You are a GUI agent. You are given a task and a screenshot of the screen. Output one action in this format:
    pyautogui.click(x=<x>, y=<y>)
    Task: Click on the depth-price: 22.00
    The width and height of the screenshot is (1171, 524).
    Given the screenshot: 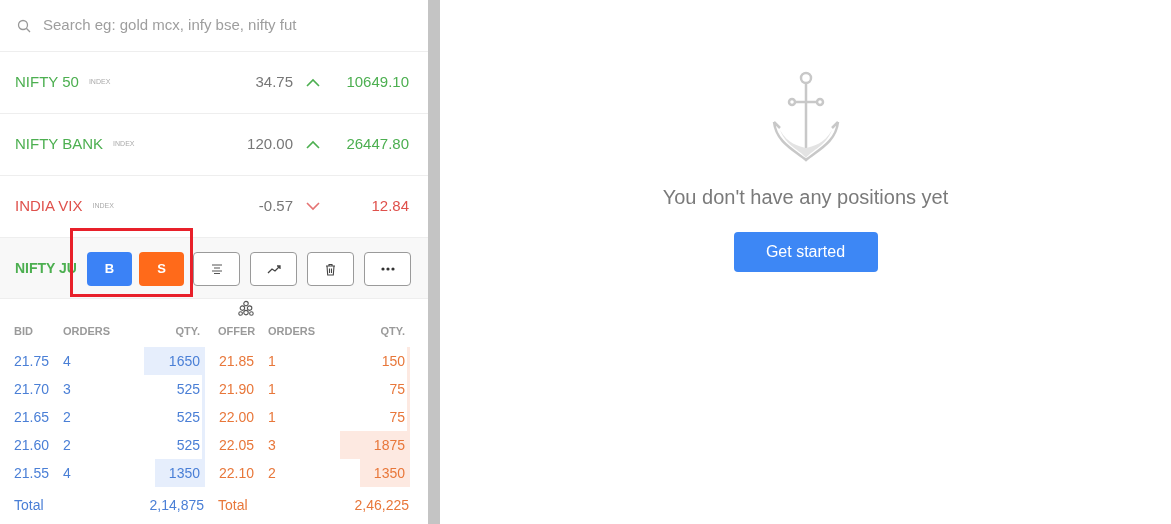 What is the action you would take?
    pyautogui.click(x=237, y=417)
    